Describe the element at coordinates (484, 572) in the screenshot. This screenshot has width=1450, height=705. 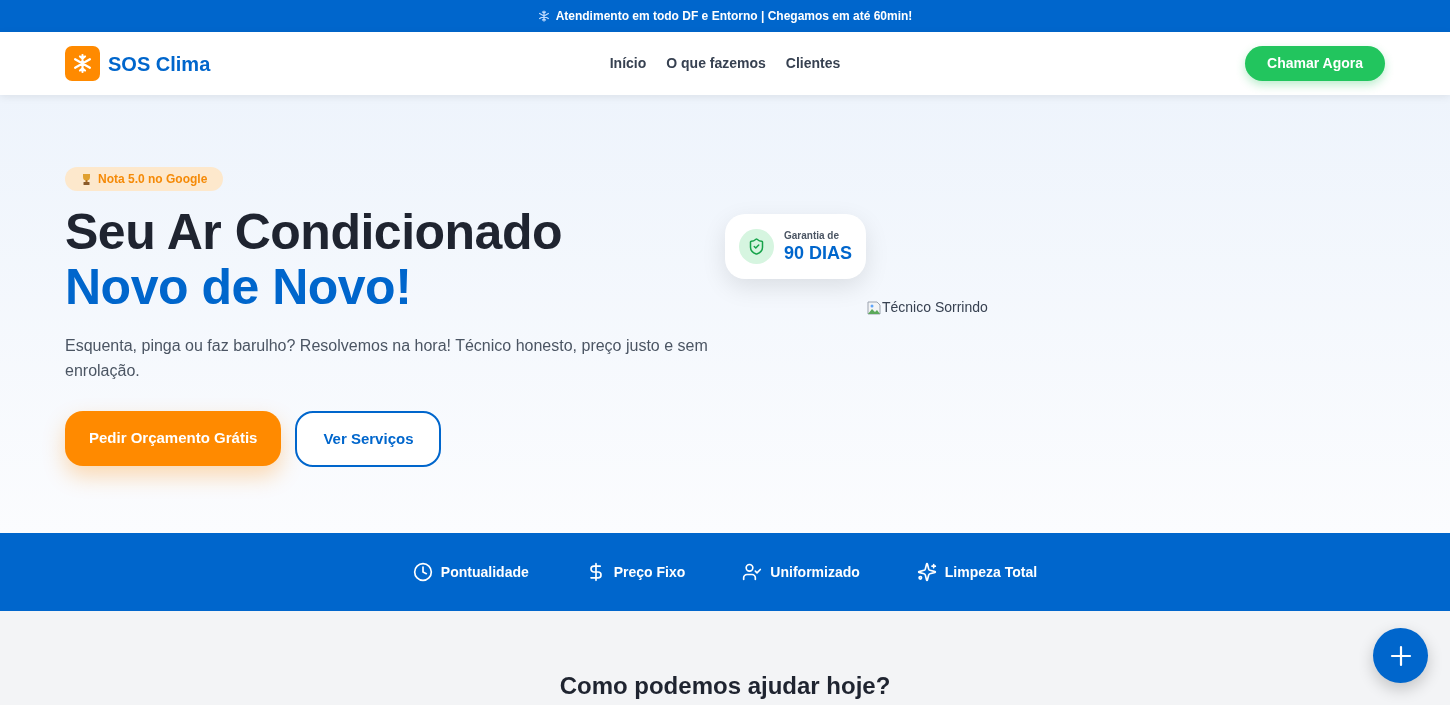
I see `feature-label: Pontualidade` at that location.